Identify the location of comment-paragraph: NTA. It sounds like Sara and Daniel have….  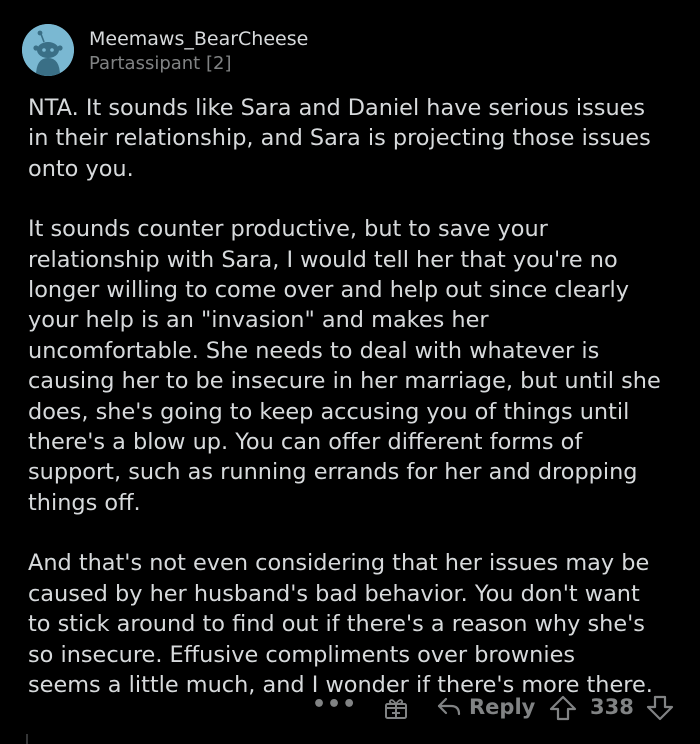
(339, 138).